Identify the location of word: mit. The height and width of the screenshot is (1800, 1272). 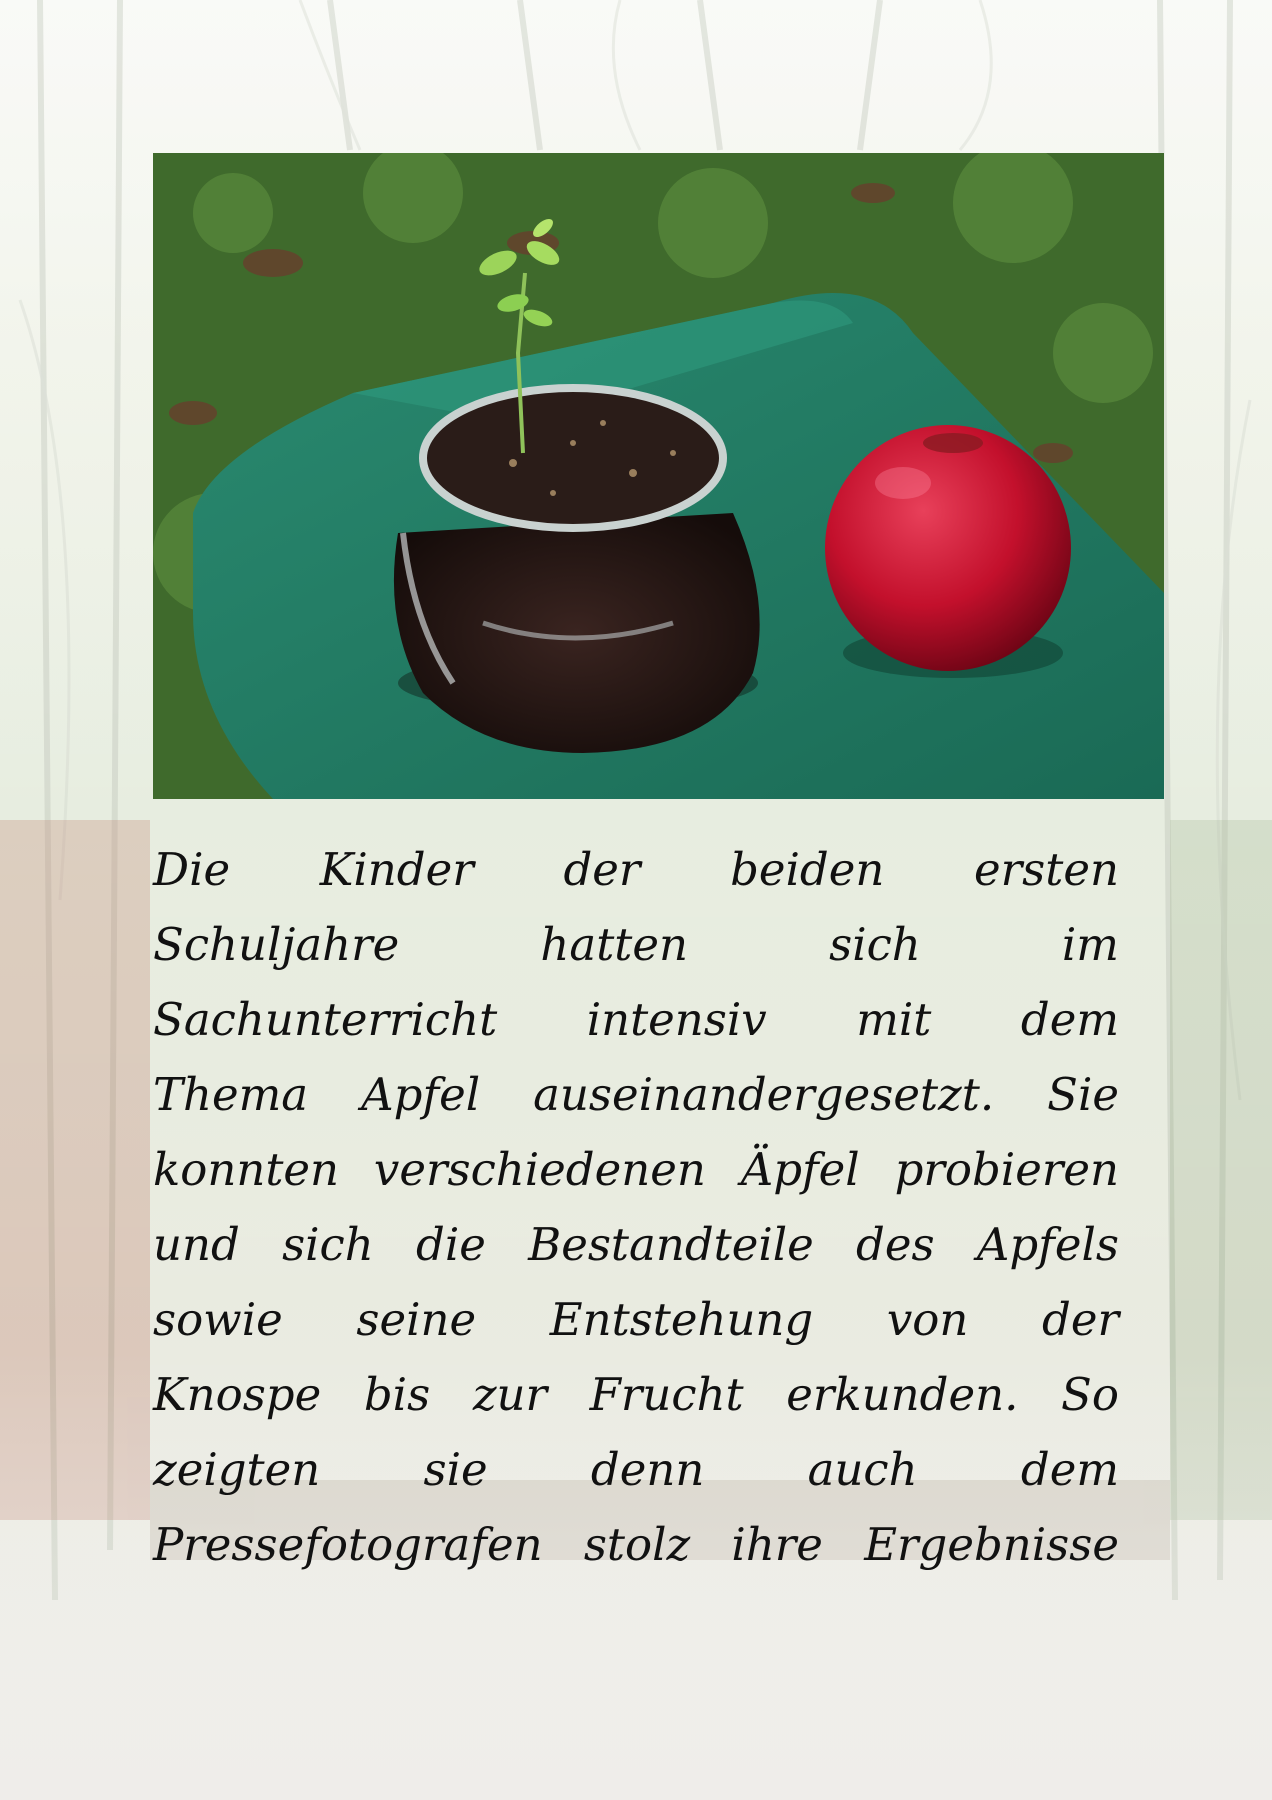
(894, 1019).